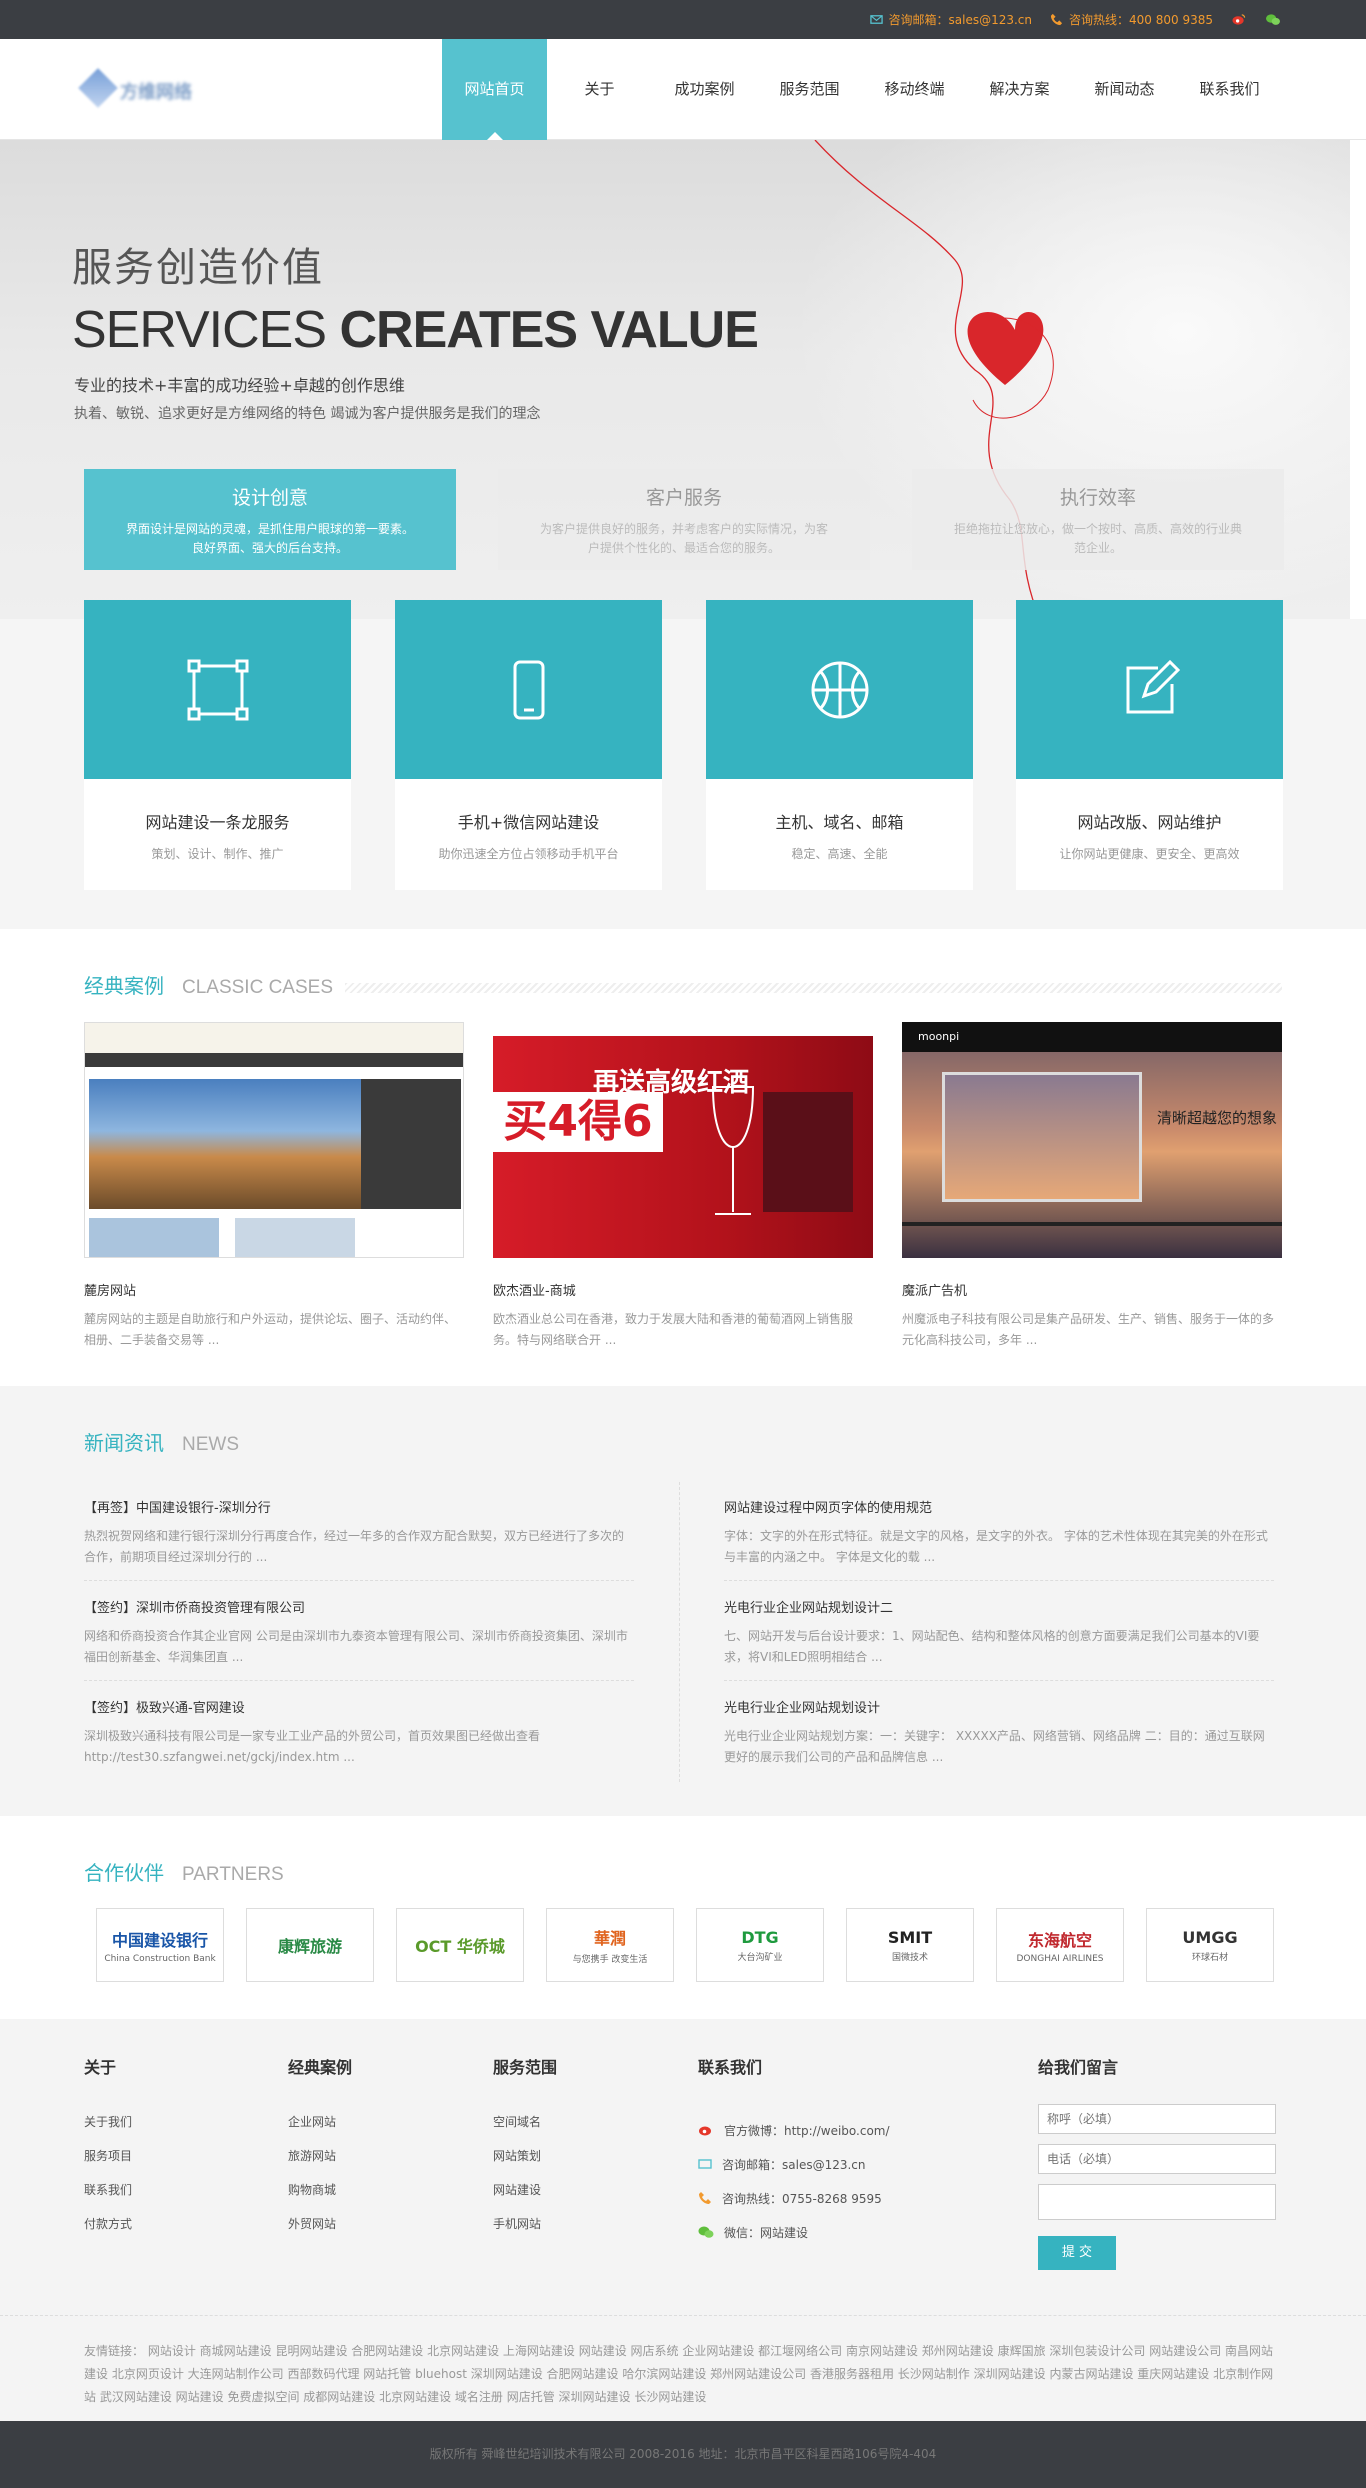  Describe the element at coordinates (1077, 2253) in the screenshot. I see `submit-button: 提 交` at that location.